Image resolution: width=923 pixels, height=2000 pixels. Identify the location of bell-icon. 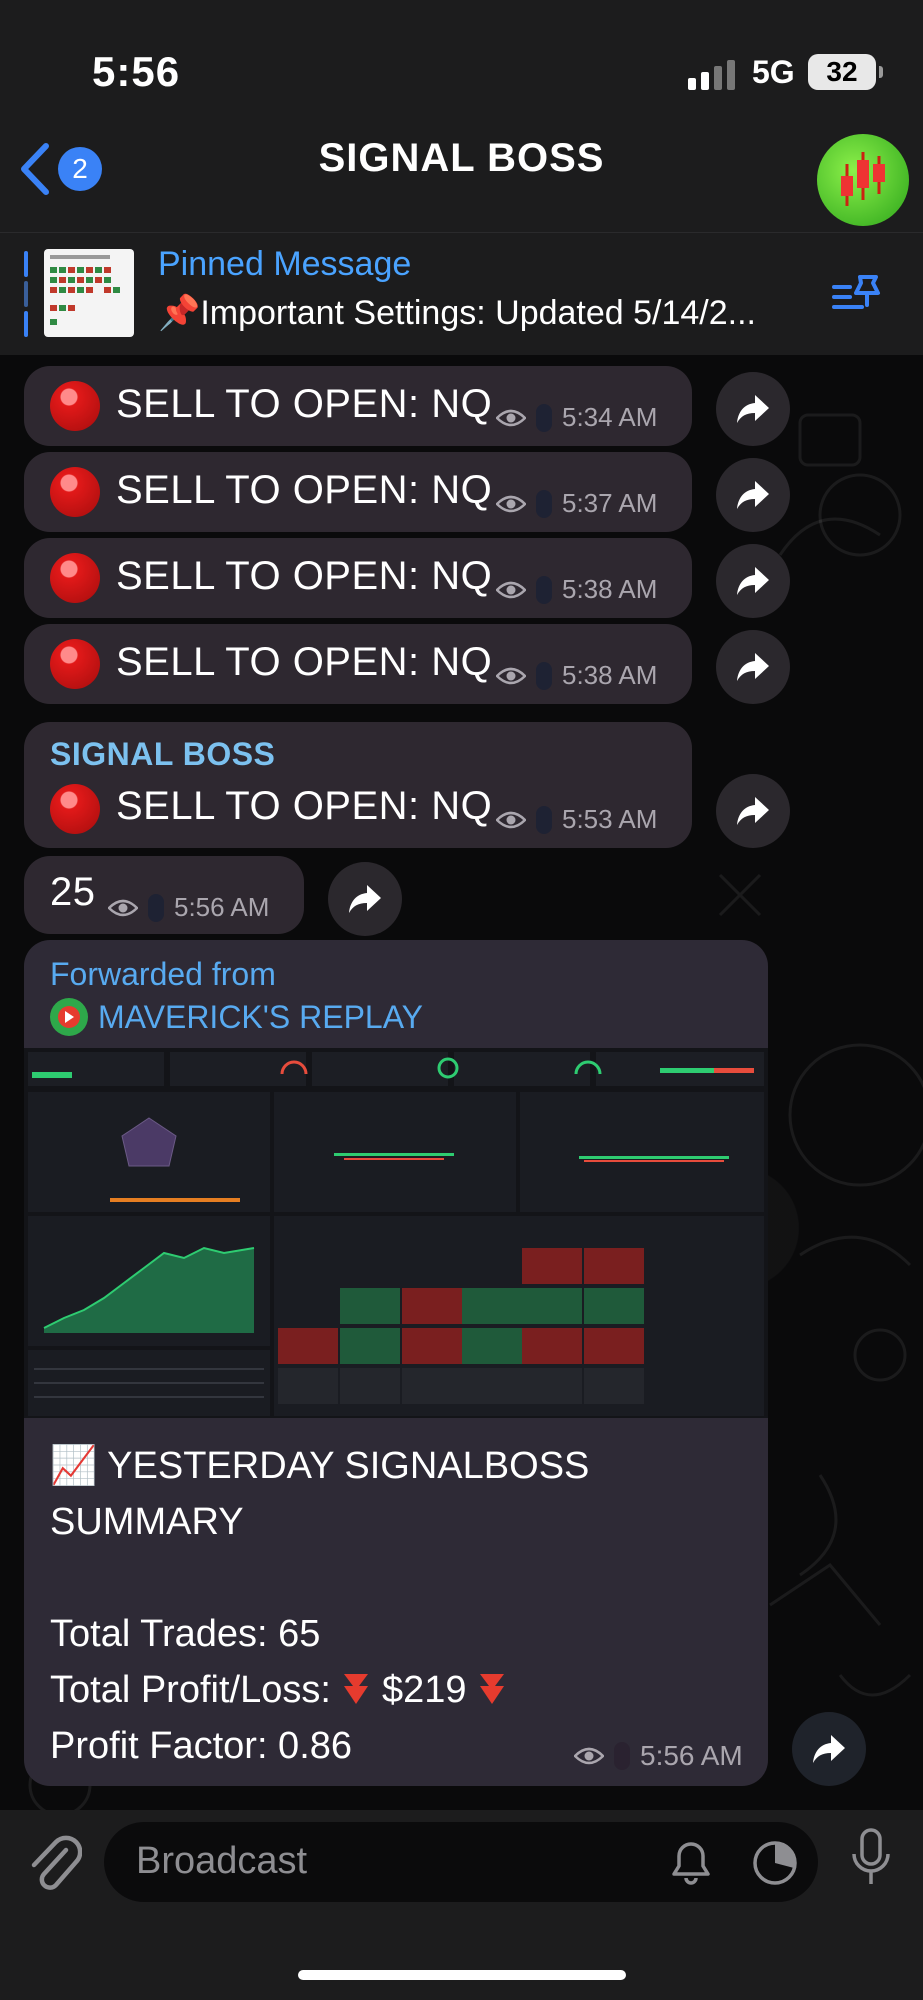
(691, 1863).